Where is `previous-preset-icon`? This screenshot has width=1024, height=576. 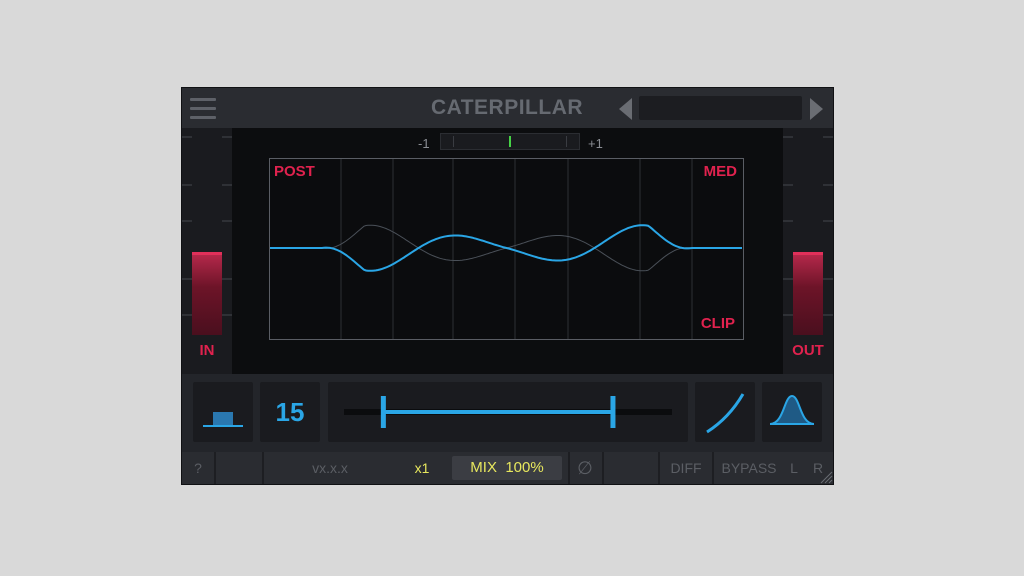 previous-preset-icon is located at coordinates (625, 109).